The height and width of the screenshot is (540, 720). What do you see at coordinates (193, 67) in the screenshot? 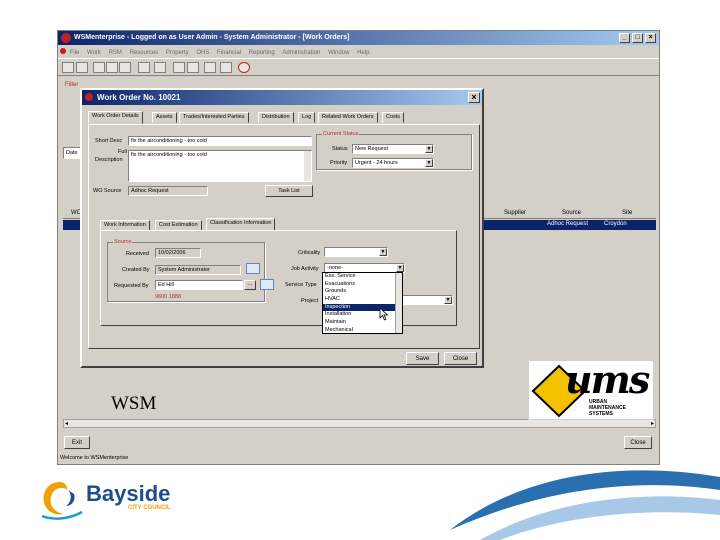
I see `print-icon` at bounding box center [193, 67].